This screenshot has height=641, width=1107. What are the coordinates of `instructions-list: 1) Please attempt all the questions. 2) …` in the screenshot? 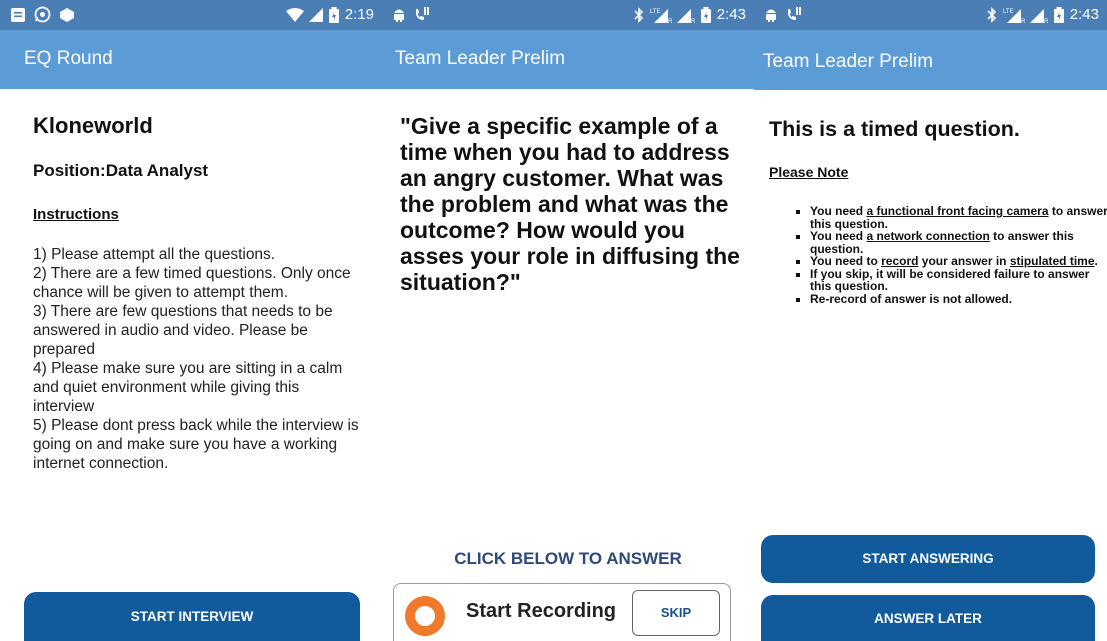 It's located at (198, 359).